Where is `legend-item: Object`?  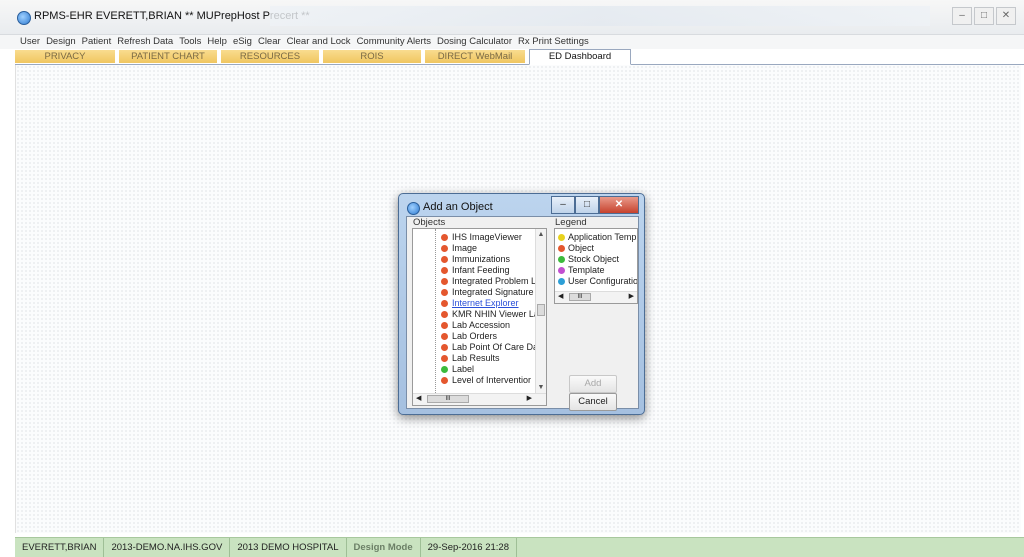 legend-item: Object is located at coordinates (576, 248).